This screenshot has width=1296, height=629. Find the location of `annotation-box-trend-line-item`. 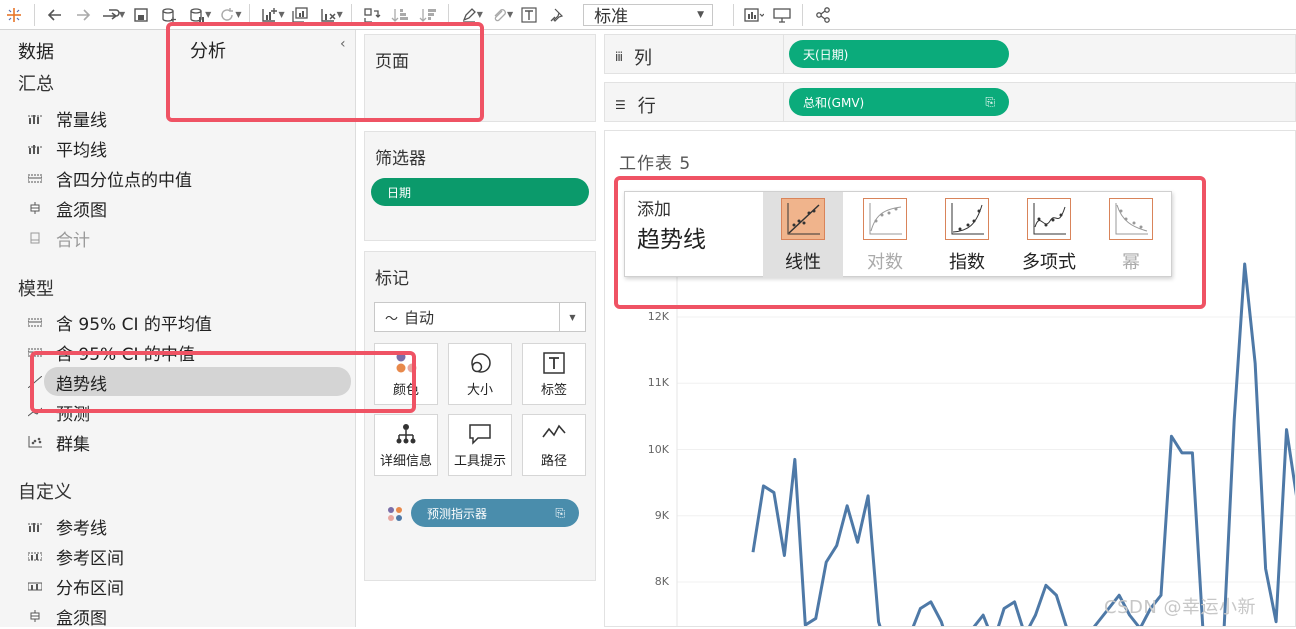

annotation-box-trend-line-item is located at coordinates (223, 382).